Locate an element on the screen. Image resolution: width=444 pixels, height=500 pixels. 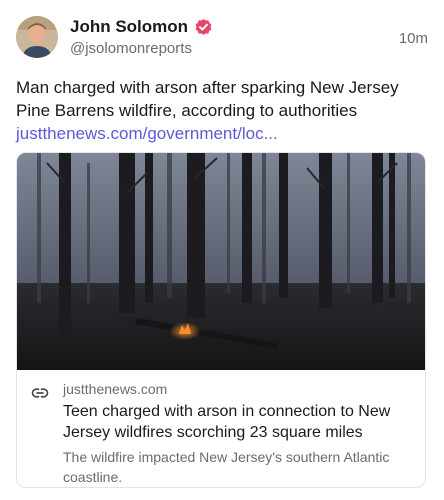
author-name: John Solomon is located at coordinates (141, 27).